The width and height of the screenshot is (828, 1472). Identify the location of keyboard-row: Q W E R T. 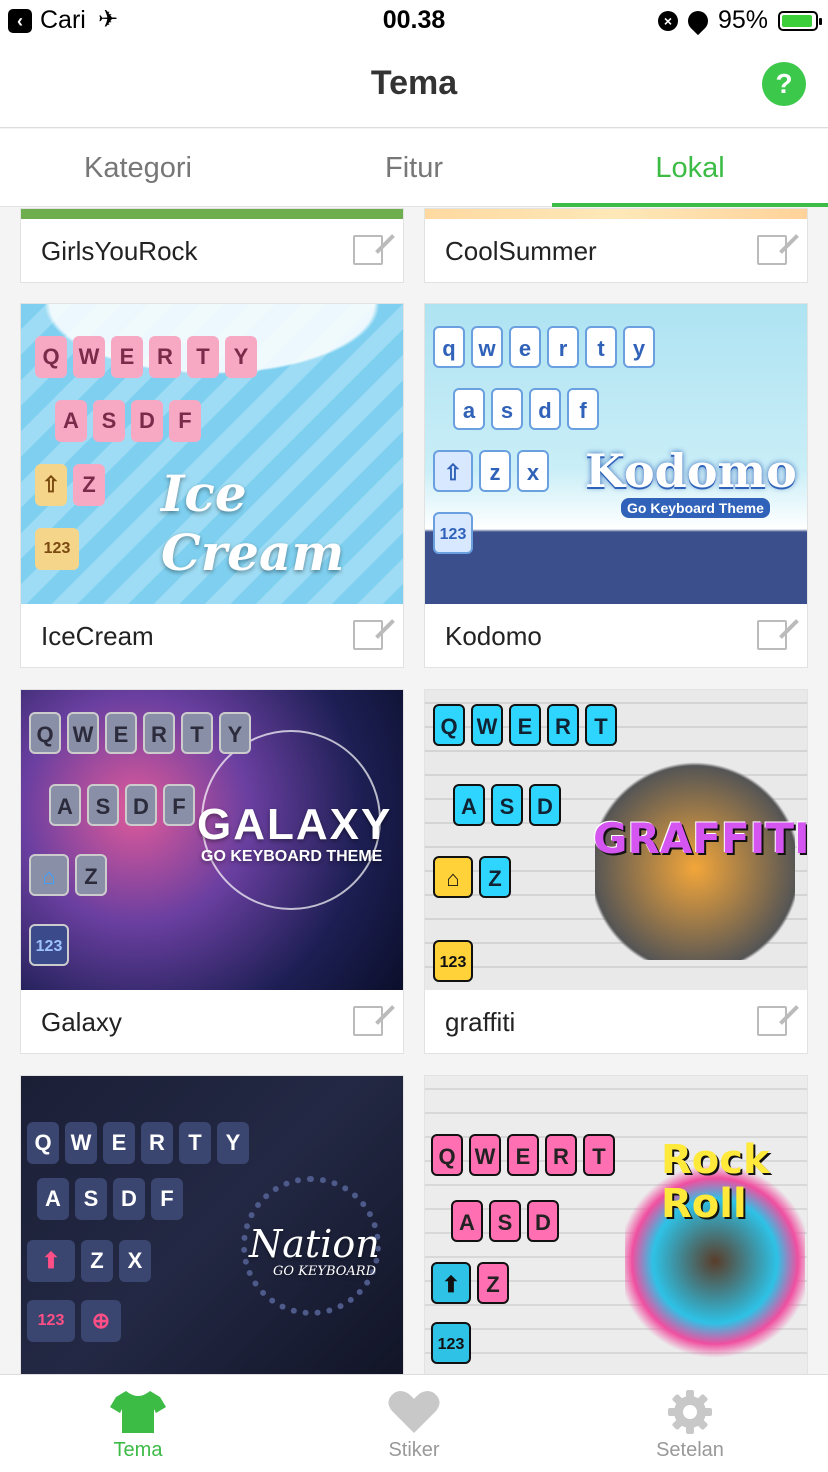
(525, 725).